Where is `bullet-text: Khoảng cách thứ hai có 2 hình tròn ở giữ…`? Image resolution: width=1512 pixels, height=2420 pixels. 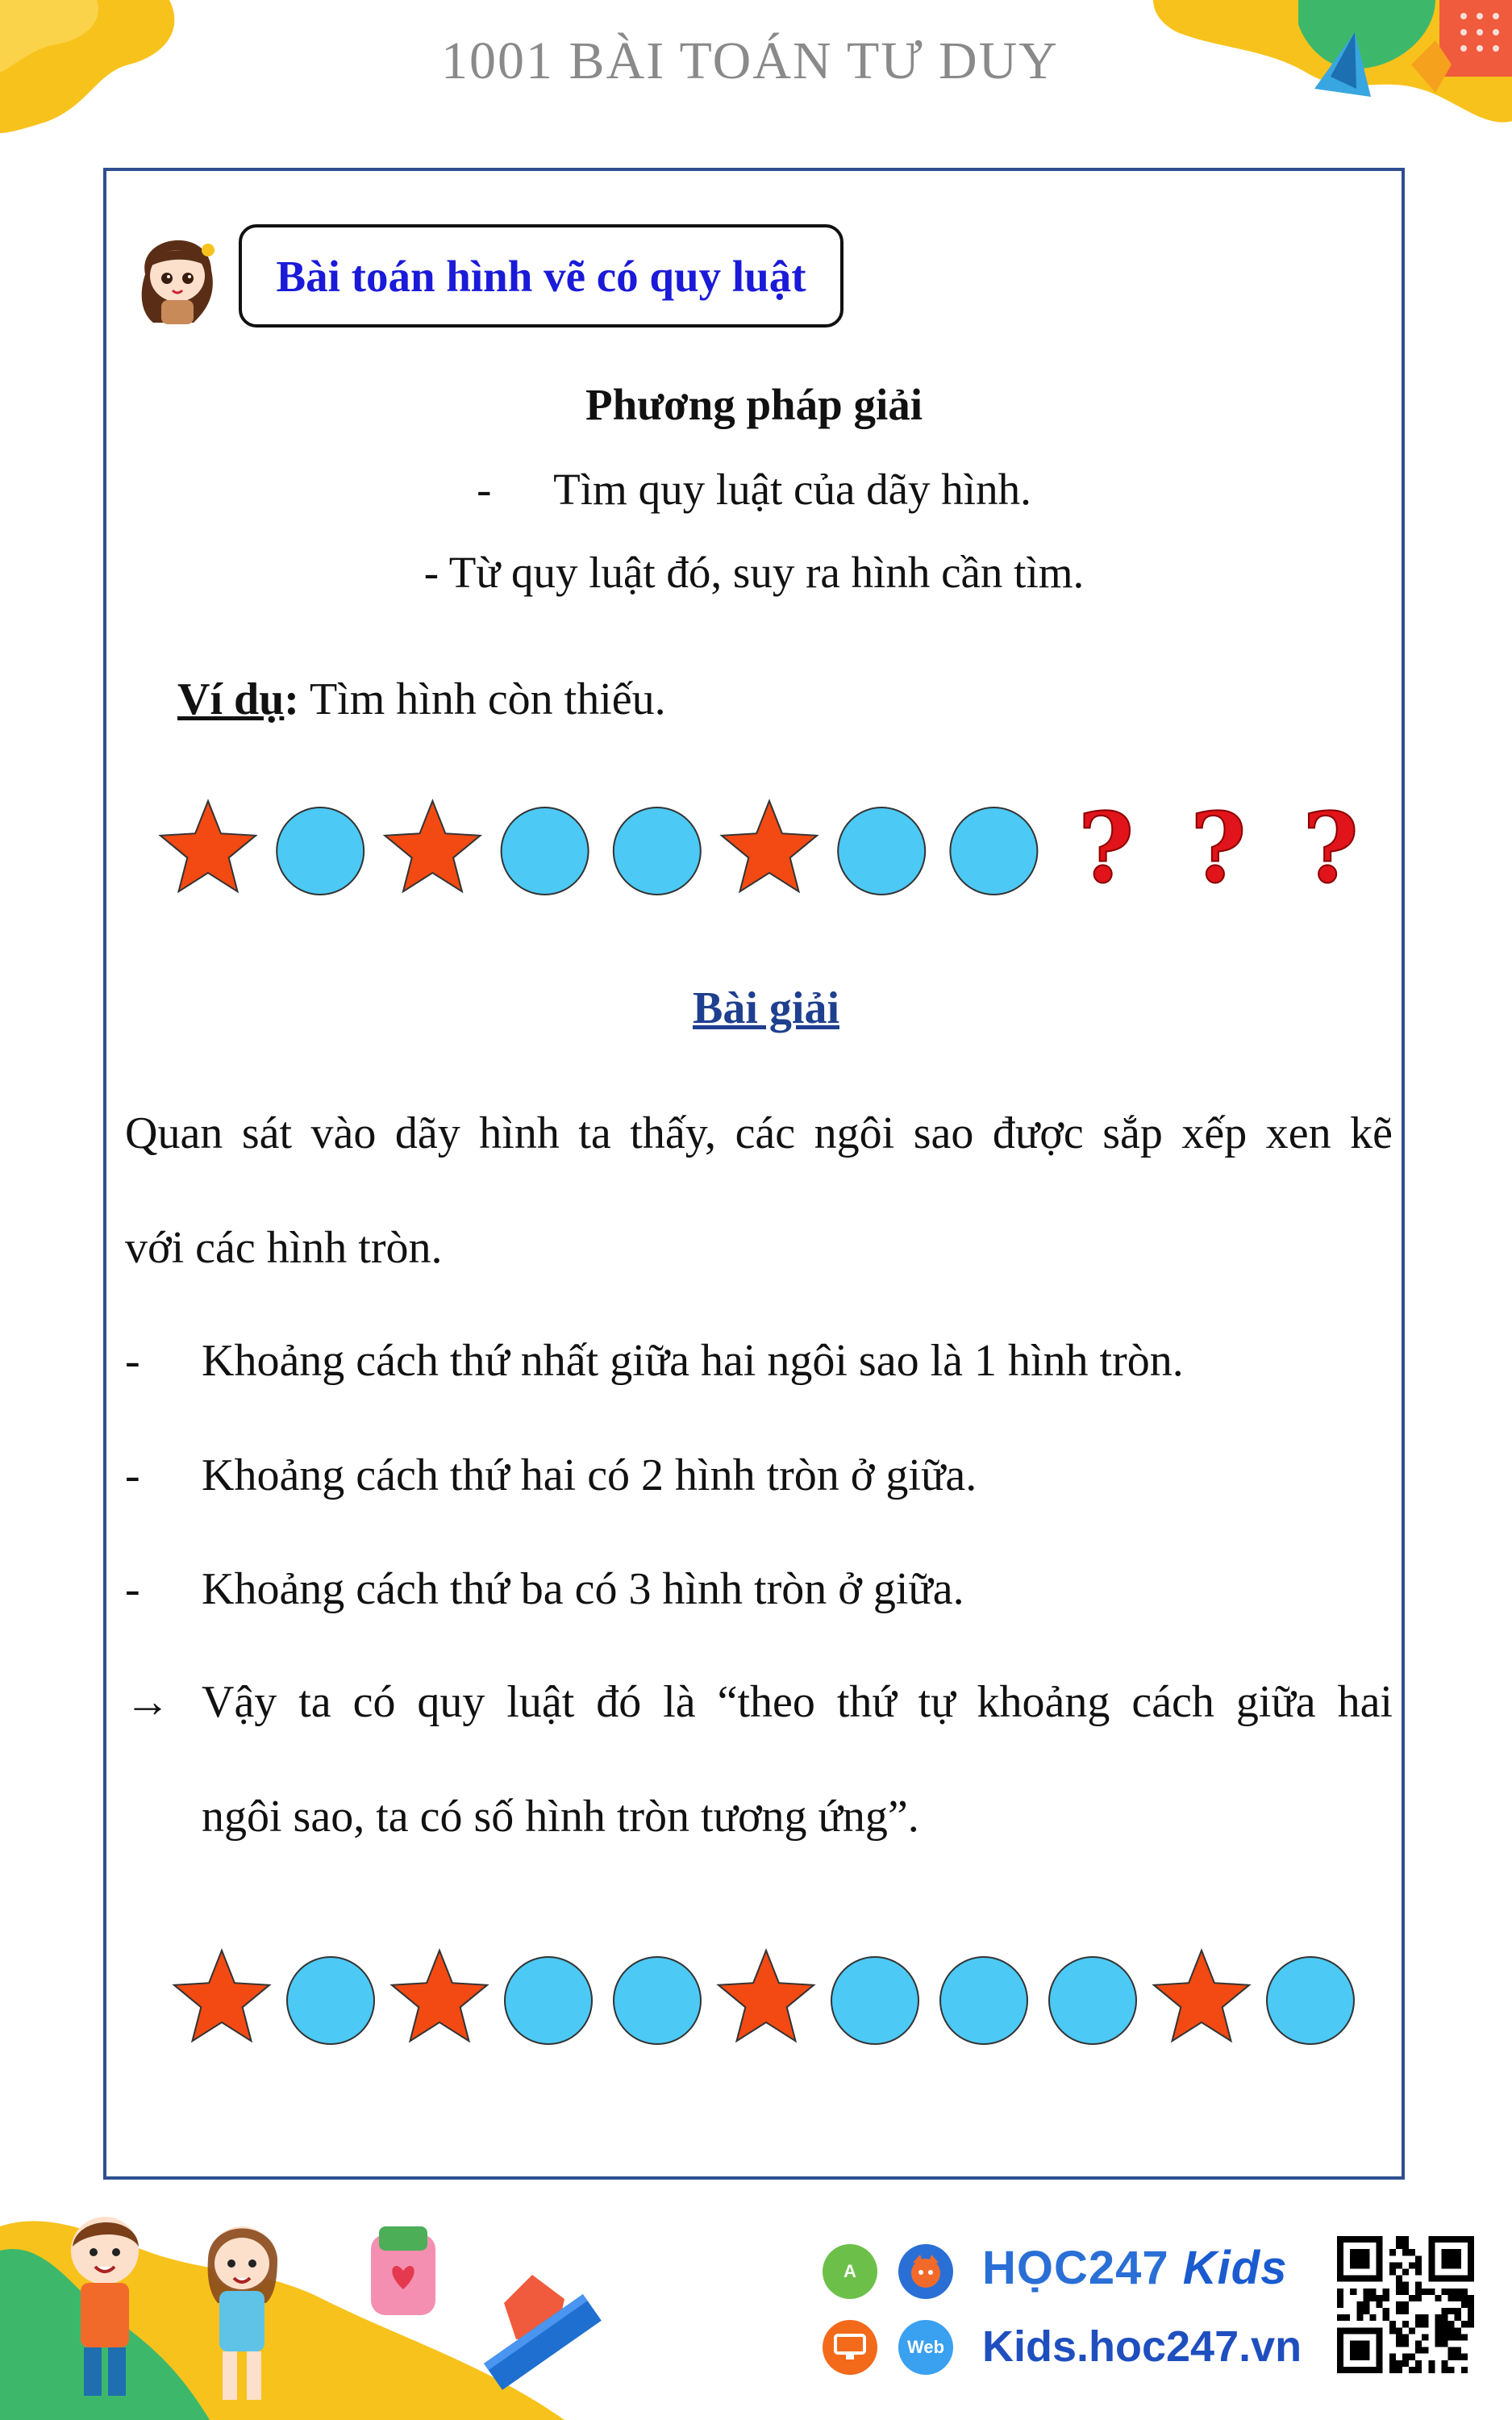
bullet-text: Khoảng cách thứ hai có 2 hình tròn ở giữ… is located at coordinates (589, 1475).